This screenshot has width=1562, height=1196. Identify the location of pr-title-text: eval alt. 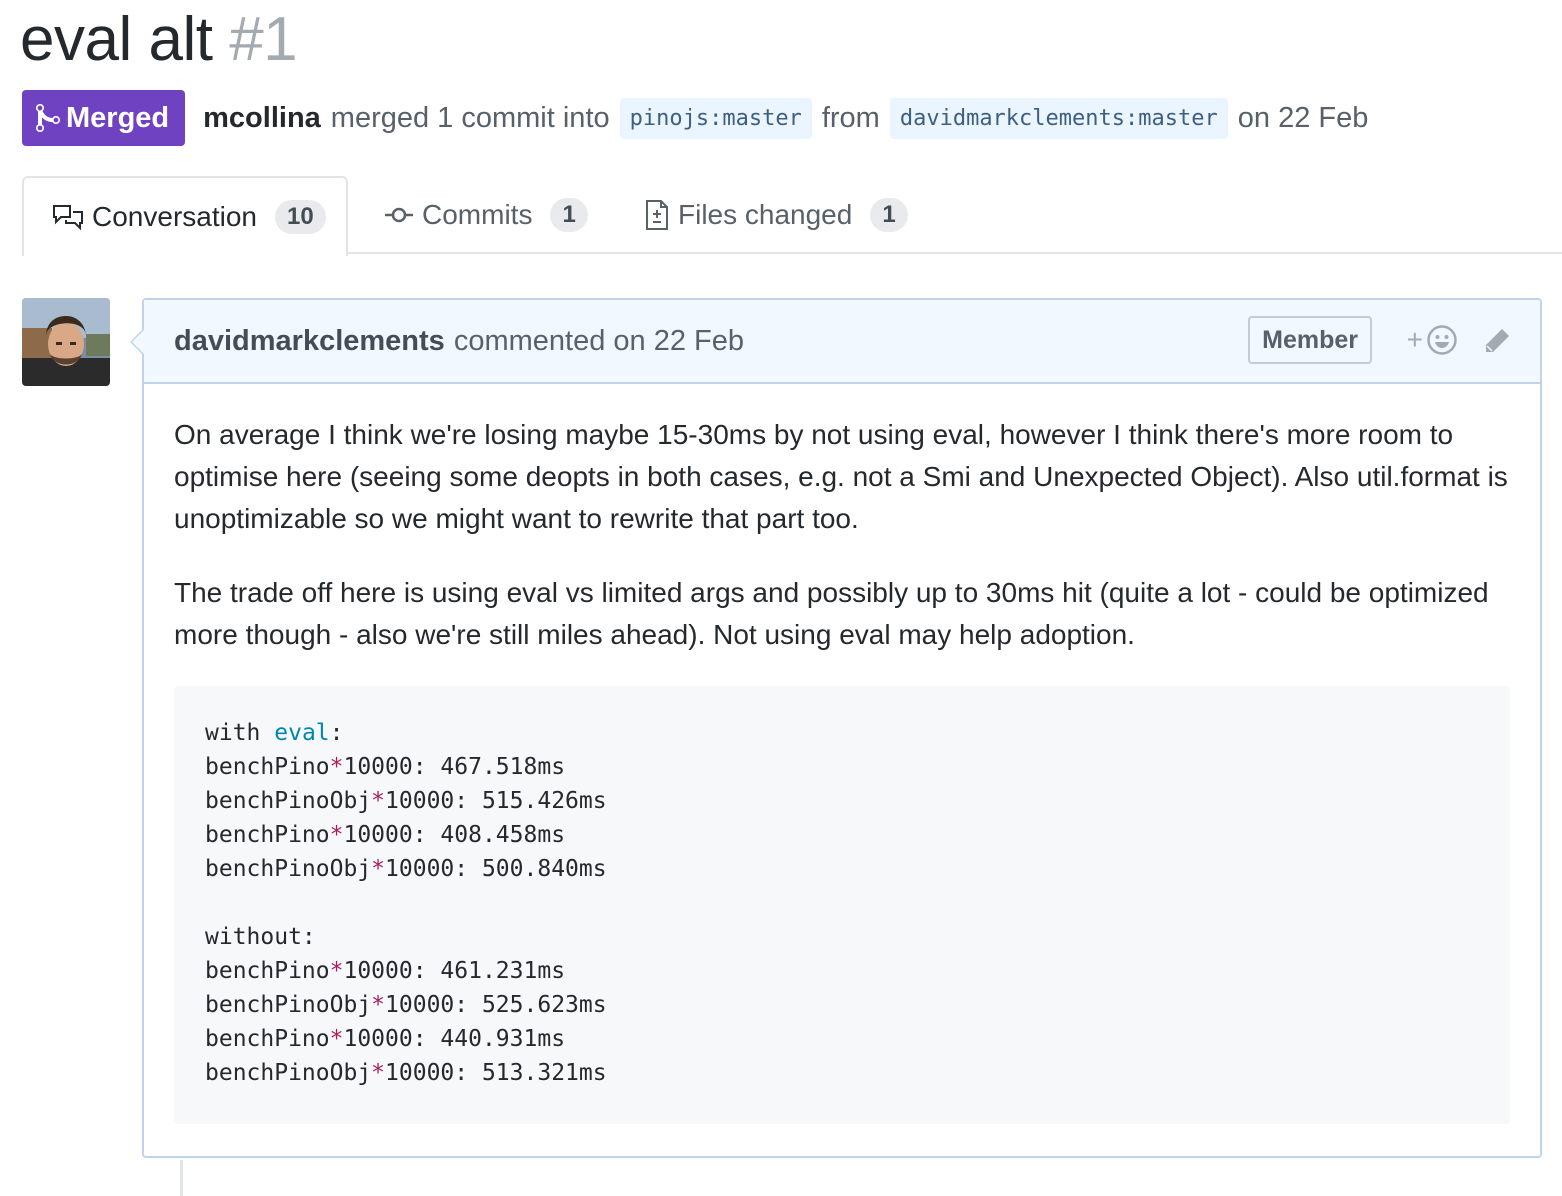
(116, 39).